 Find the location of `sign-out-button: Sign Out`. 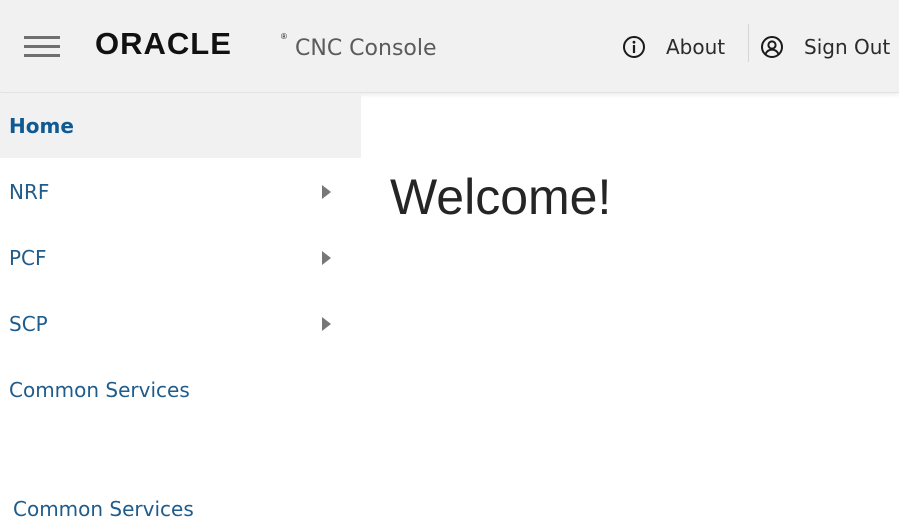

sign-out-button: Sign Out is located at coordinates (825, 47).